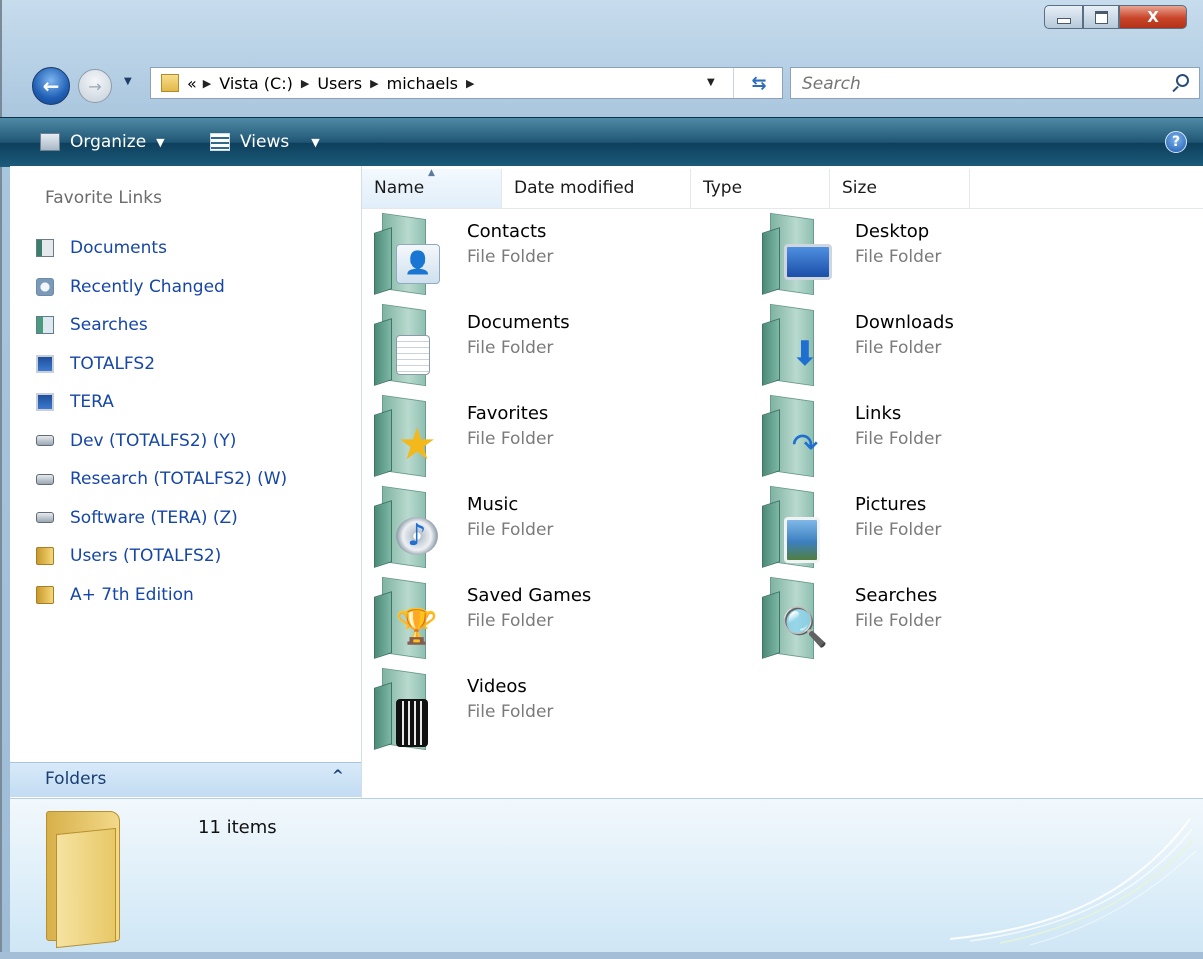  I want to click on searches-folder-icon: 🔍, so click(800, 618).